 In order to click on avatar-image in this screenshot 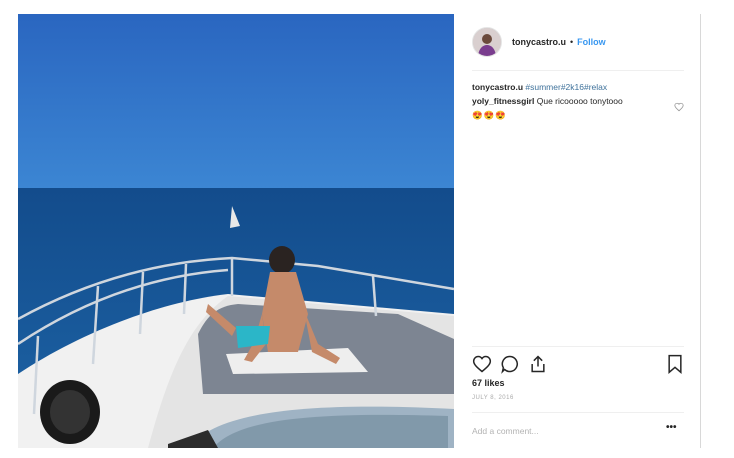, I will do `click(487, 42)`.